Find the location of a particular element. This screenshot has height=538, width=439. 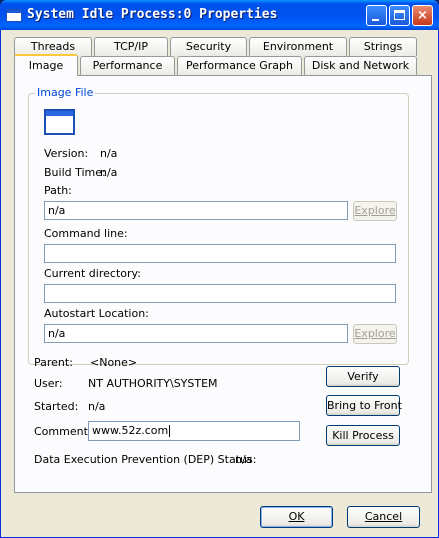

user-value: NT AUTHORITY\SYSTEM is located at coordinates (153, 383).